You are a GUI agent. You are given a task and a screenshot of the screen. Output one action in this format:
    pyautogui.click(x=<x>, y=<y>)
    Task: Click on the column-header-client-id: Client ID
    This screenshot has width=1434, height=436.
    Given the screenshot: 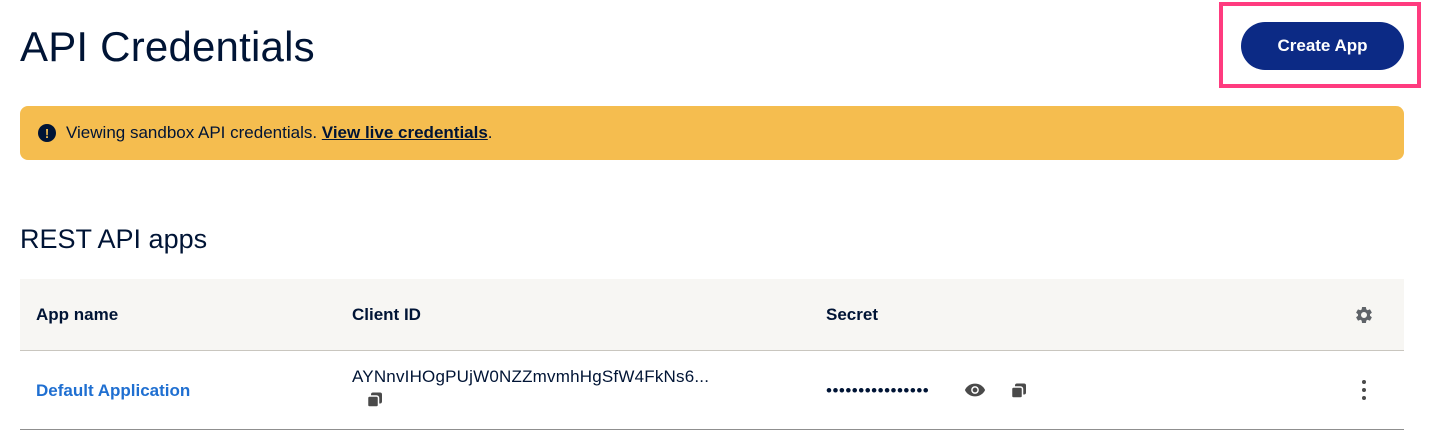 What is the action you would take?
    pyautogui.click(x=386, y=314)
    